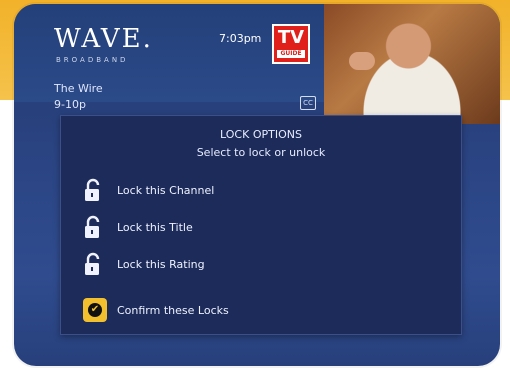 This screenshot has width=510, height=370. Describe the element at coordinates (233, 228) in the screenshot. I see `lock-title-option: Lock this Title` at that location.